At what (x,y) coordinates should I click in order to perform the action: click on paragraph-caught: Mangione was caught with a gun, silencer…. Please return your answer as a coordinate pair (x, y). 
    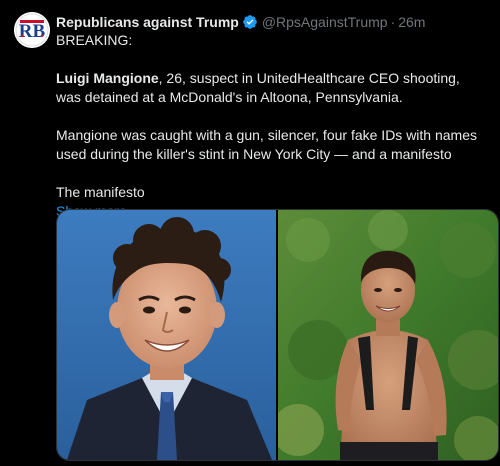
    Looking at the image, I should click on (266, 144).